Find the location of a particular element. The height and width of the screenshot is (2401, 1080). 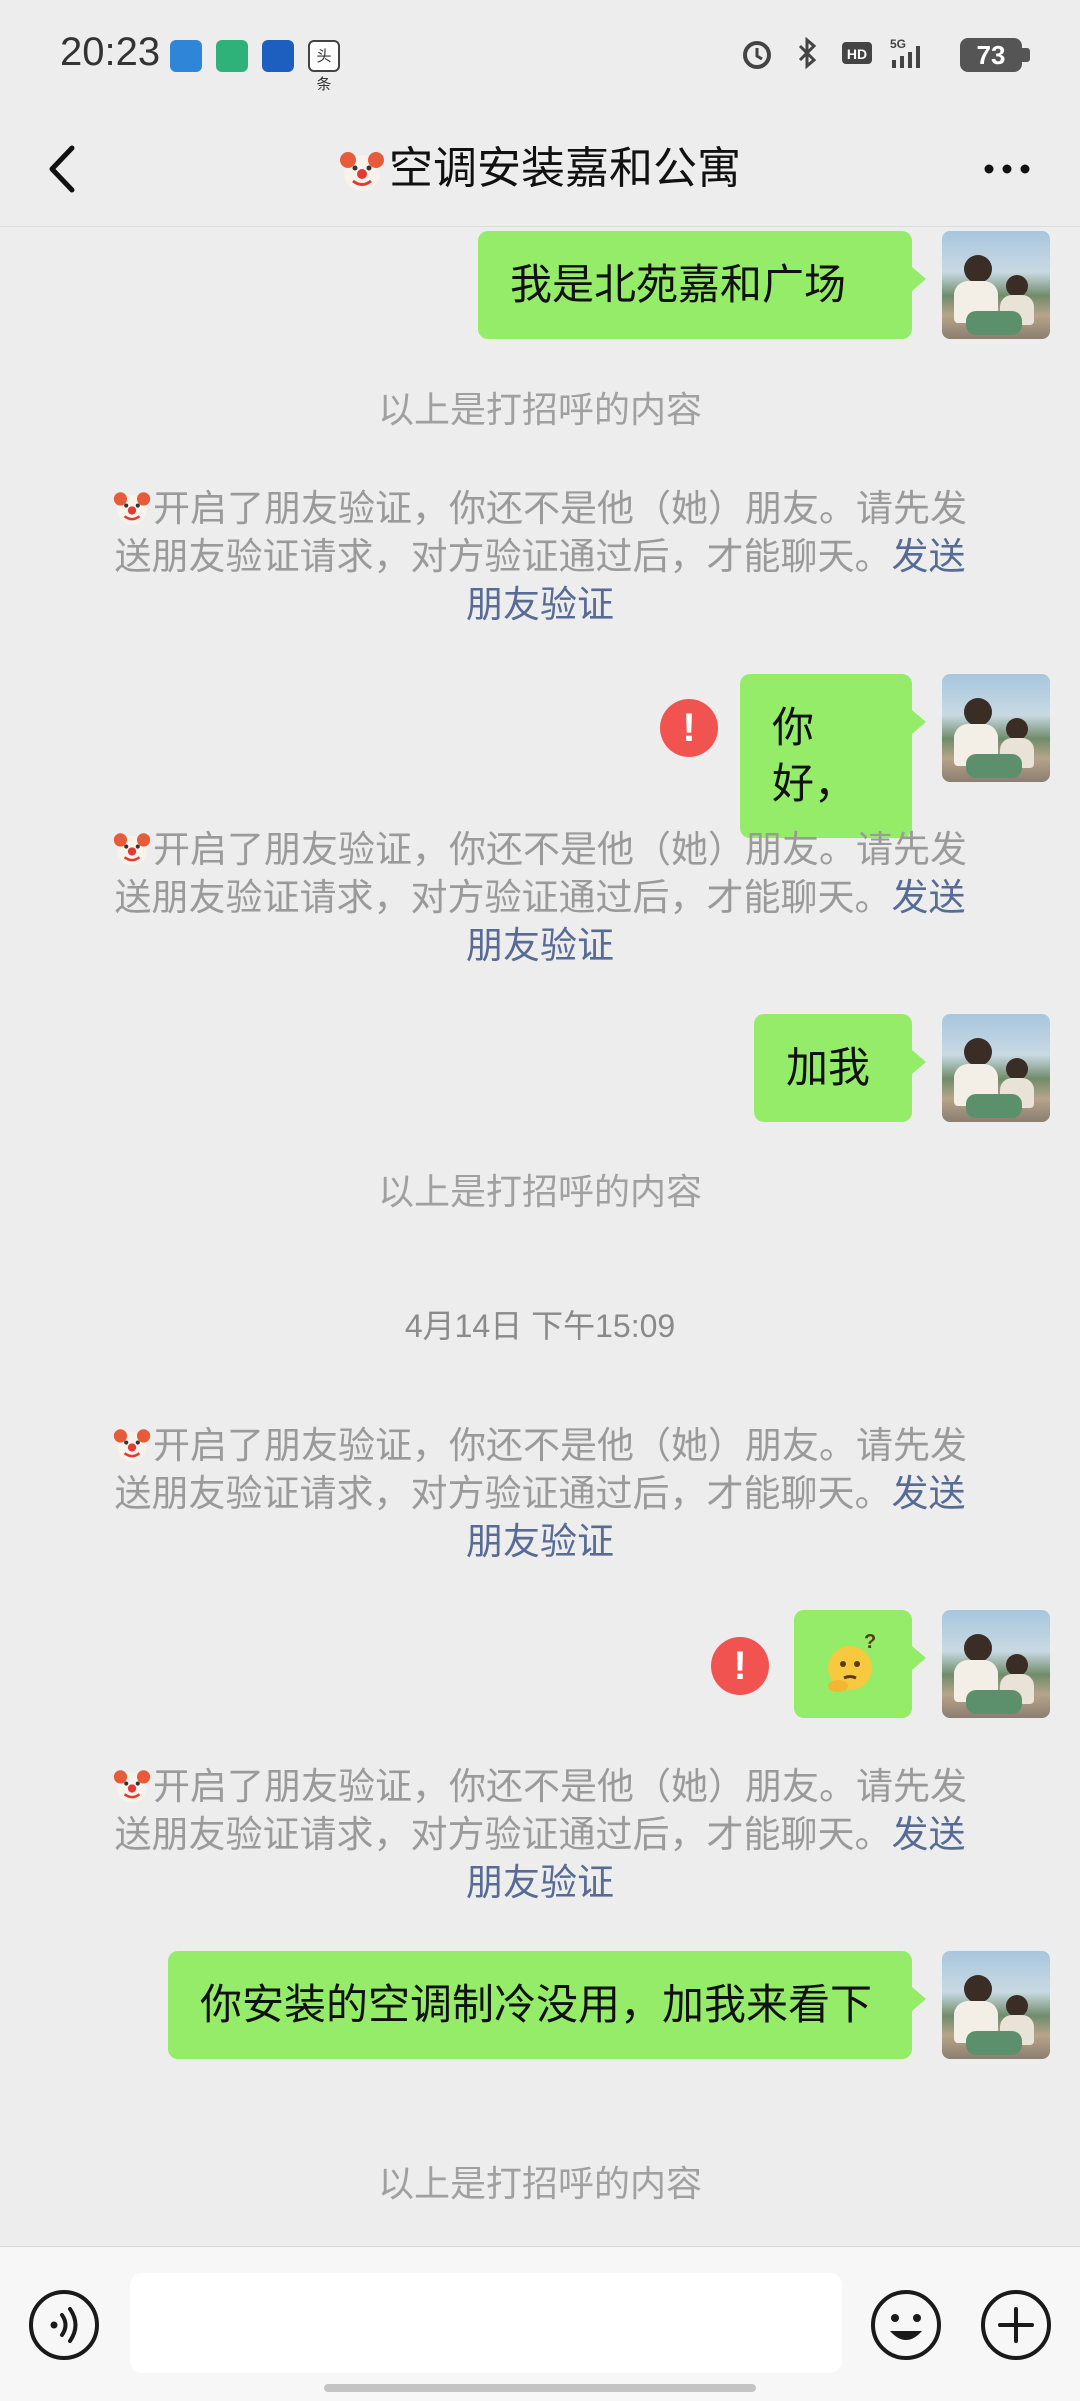

chat-title: 空调安装嘉和公寓 is located at coordinates (565, 168).